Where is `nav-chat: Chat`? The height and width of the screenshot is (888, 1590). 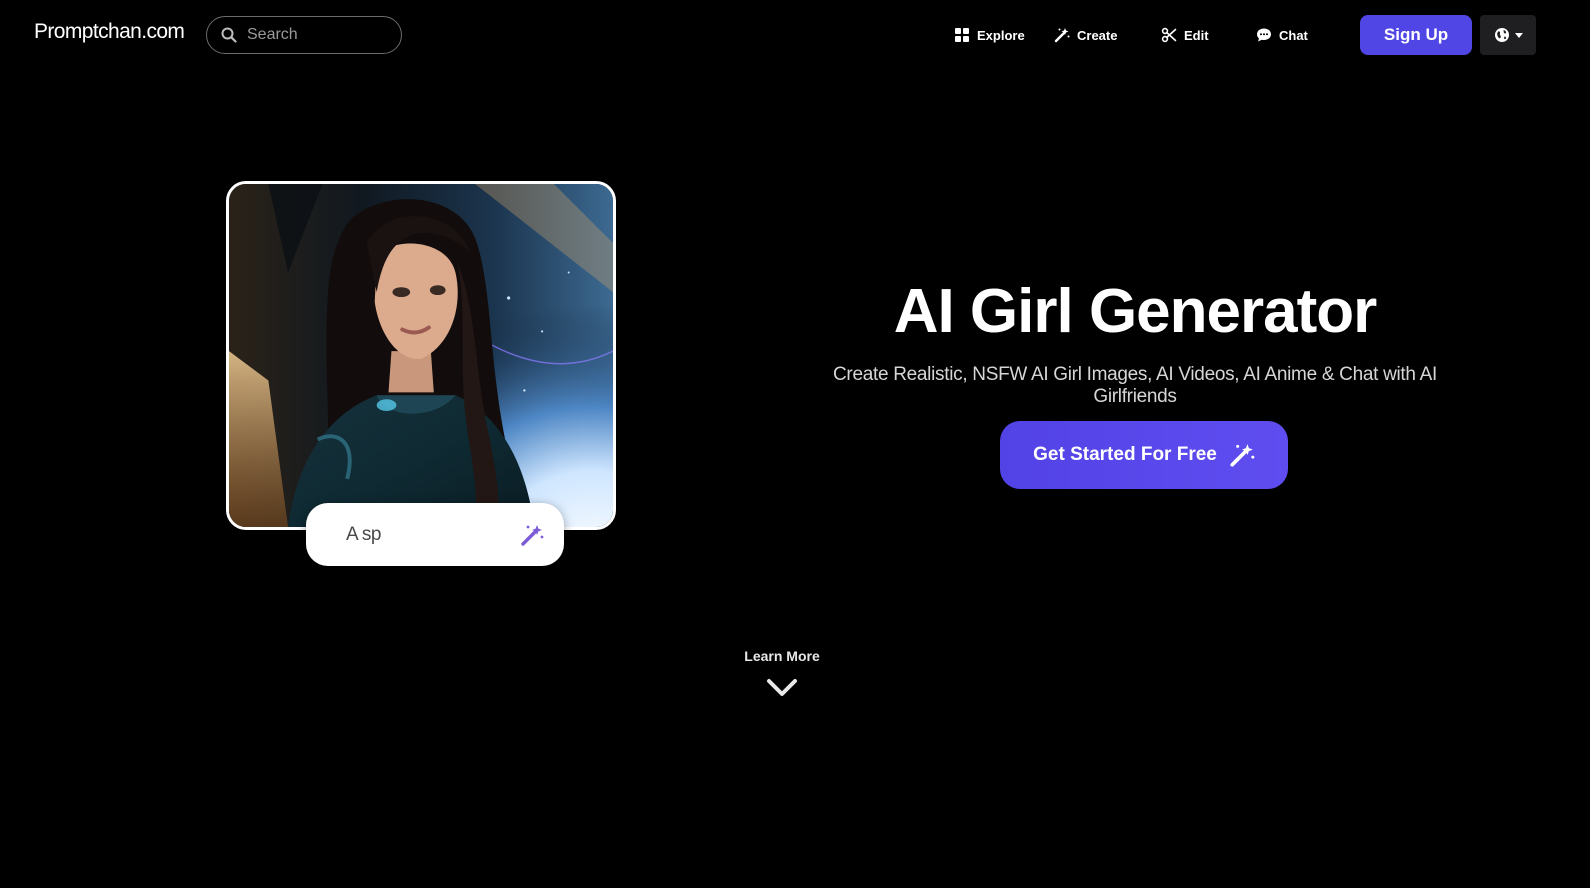
nav-chat: Chat is located at coordinates (1282, 35).